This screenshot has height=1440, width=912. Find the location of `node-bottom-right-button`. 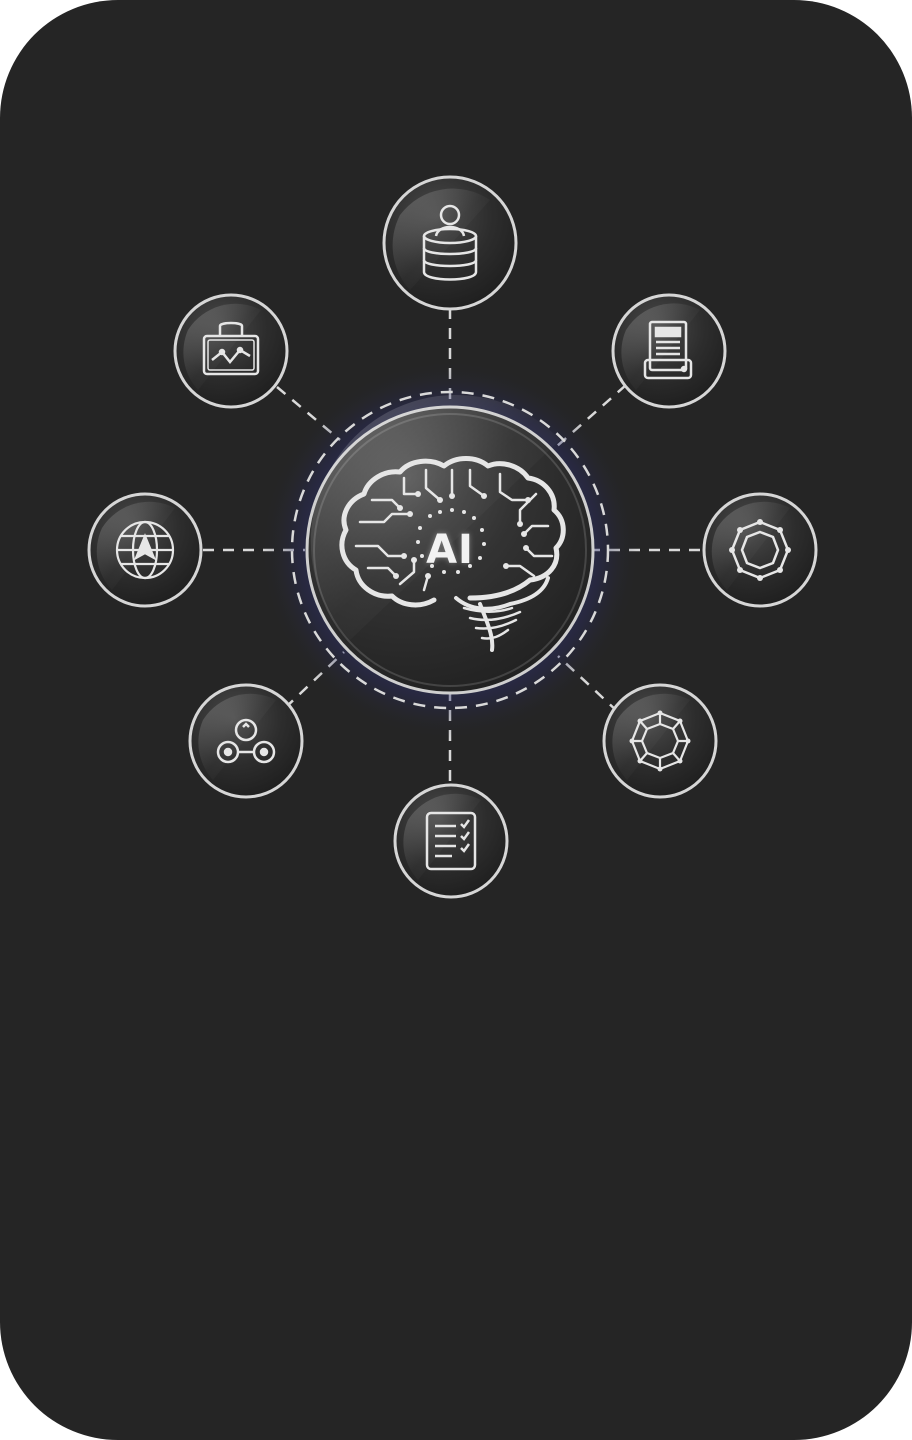

node-bottom-right-button is located at coordinates (660, 741).